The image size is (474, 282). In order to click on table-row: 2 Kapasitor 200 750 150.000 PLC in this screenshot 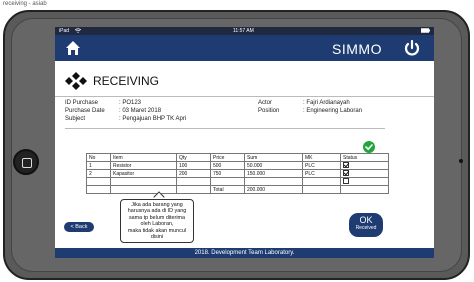, I will do `click(237, 173)`.